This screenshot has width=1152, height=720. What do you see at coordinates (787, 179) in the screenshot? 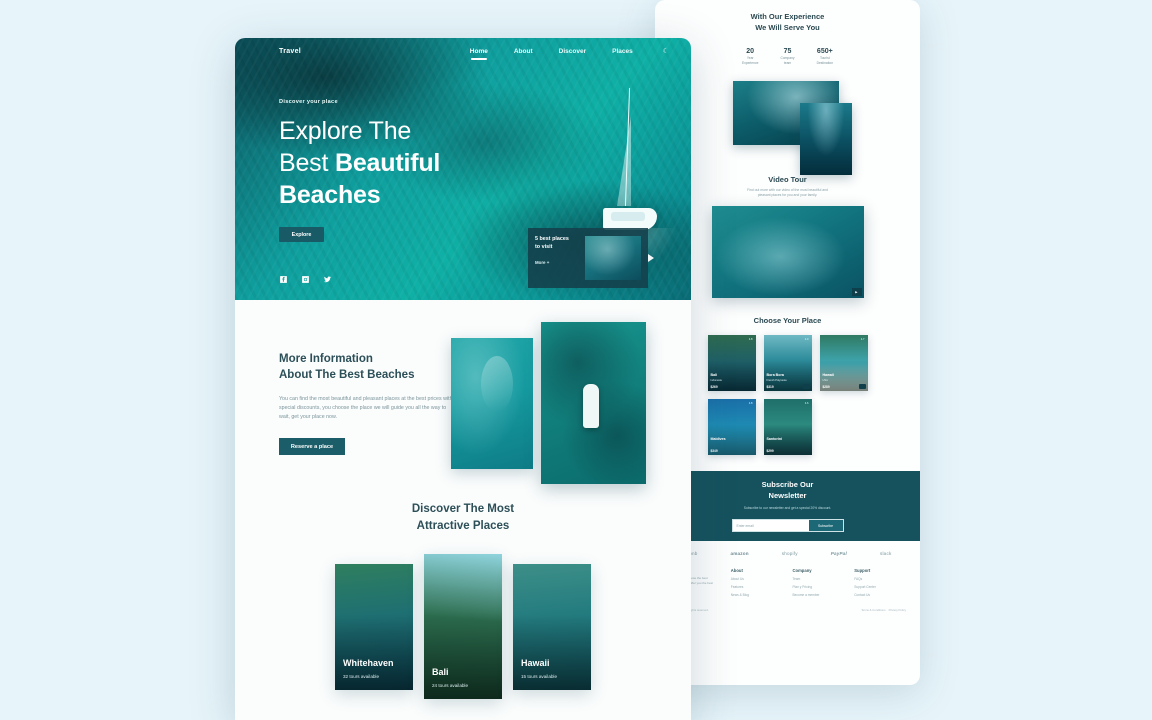
I see `video-tour-title: Video Tour` at bounding box center [787, 179].